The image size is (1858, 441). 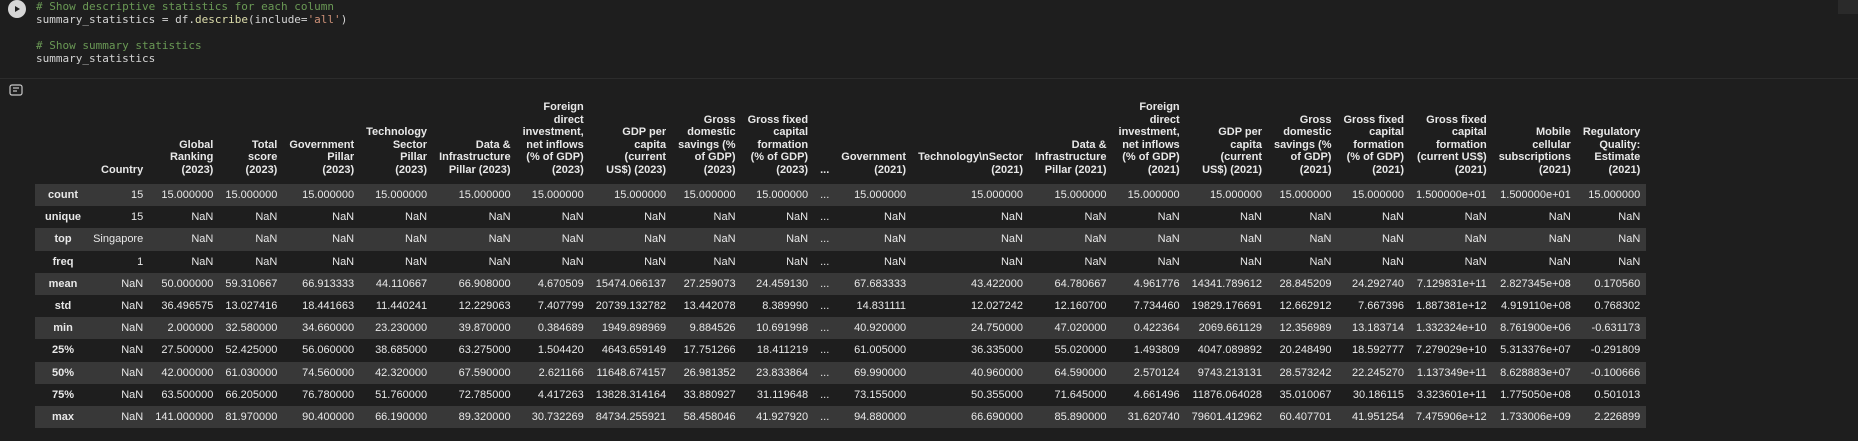 What do you see at coordinates (880, 416) in the screenshot?
I see `table-cell: 94.880000` at bounding box center [880, 416].